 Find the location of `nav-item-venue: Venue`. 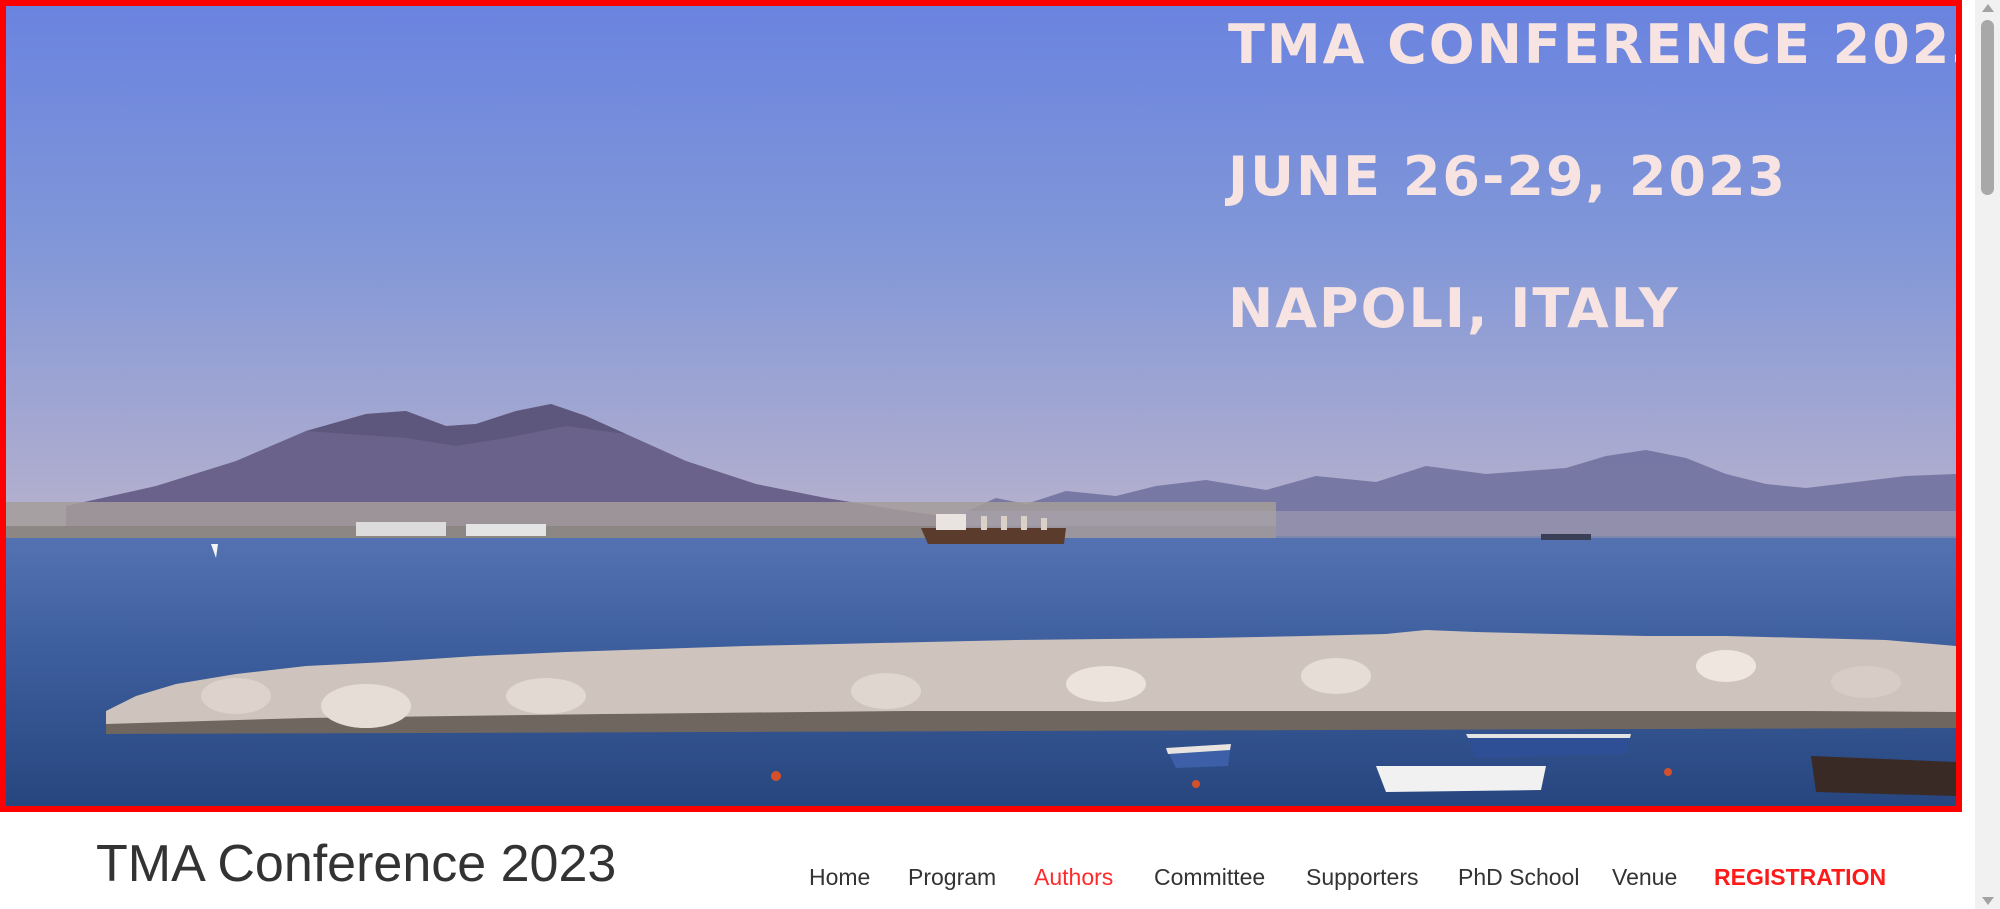

nav-item-venue: Venue is located at coordinates (1644, 877).